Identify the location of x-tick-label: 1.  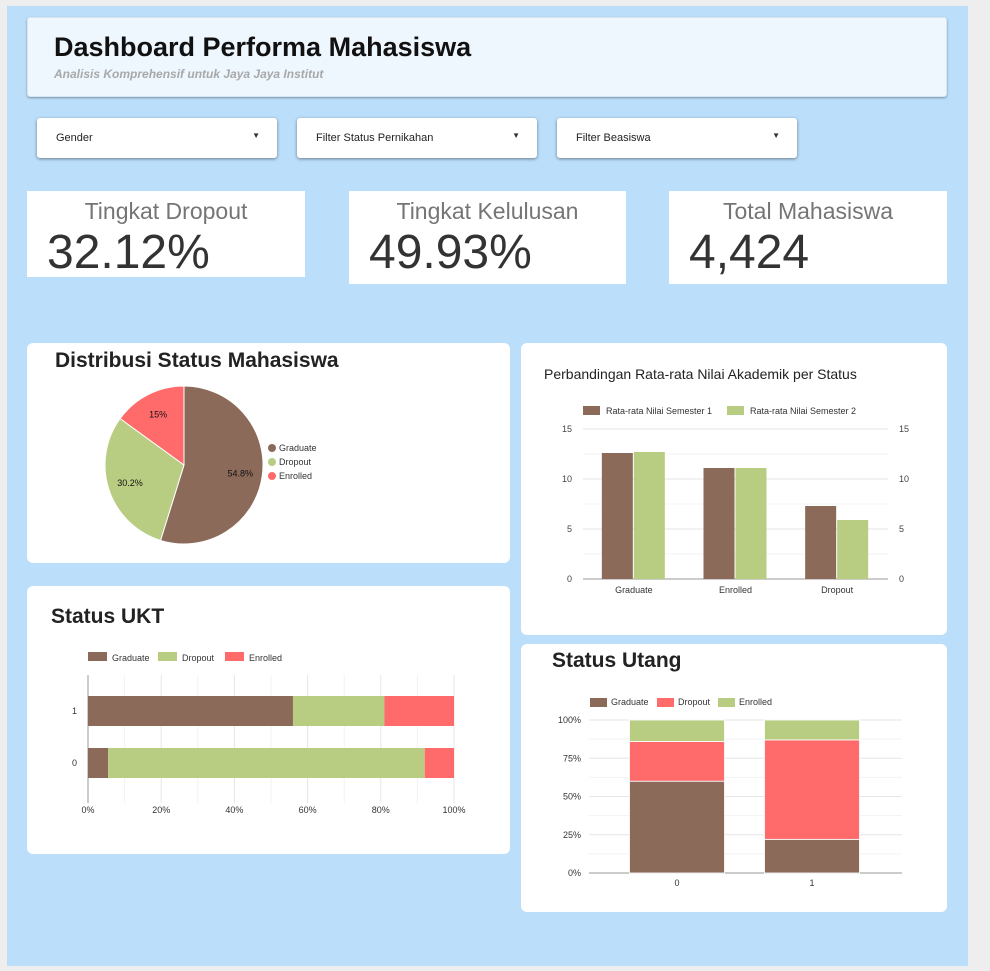
(811, 883).